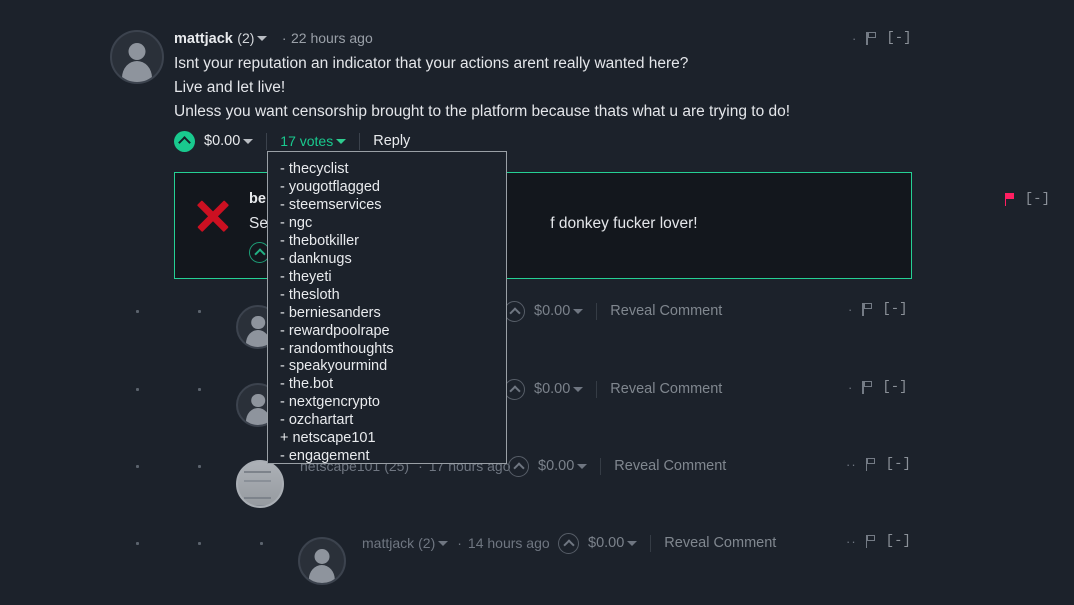 The width and height of the screenshot is (1074, 605). I want to click on highlighted-author-text: be, so click(257, 199).